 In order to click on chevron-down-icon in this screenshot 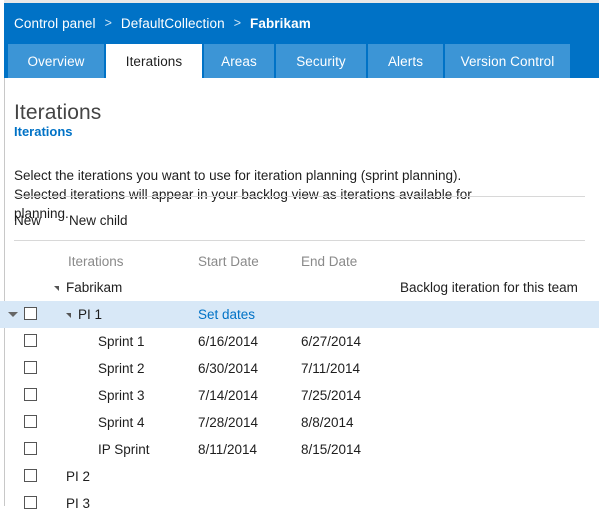, I will do `click(13, 314)`.